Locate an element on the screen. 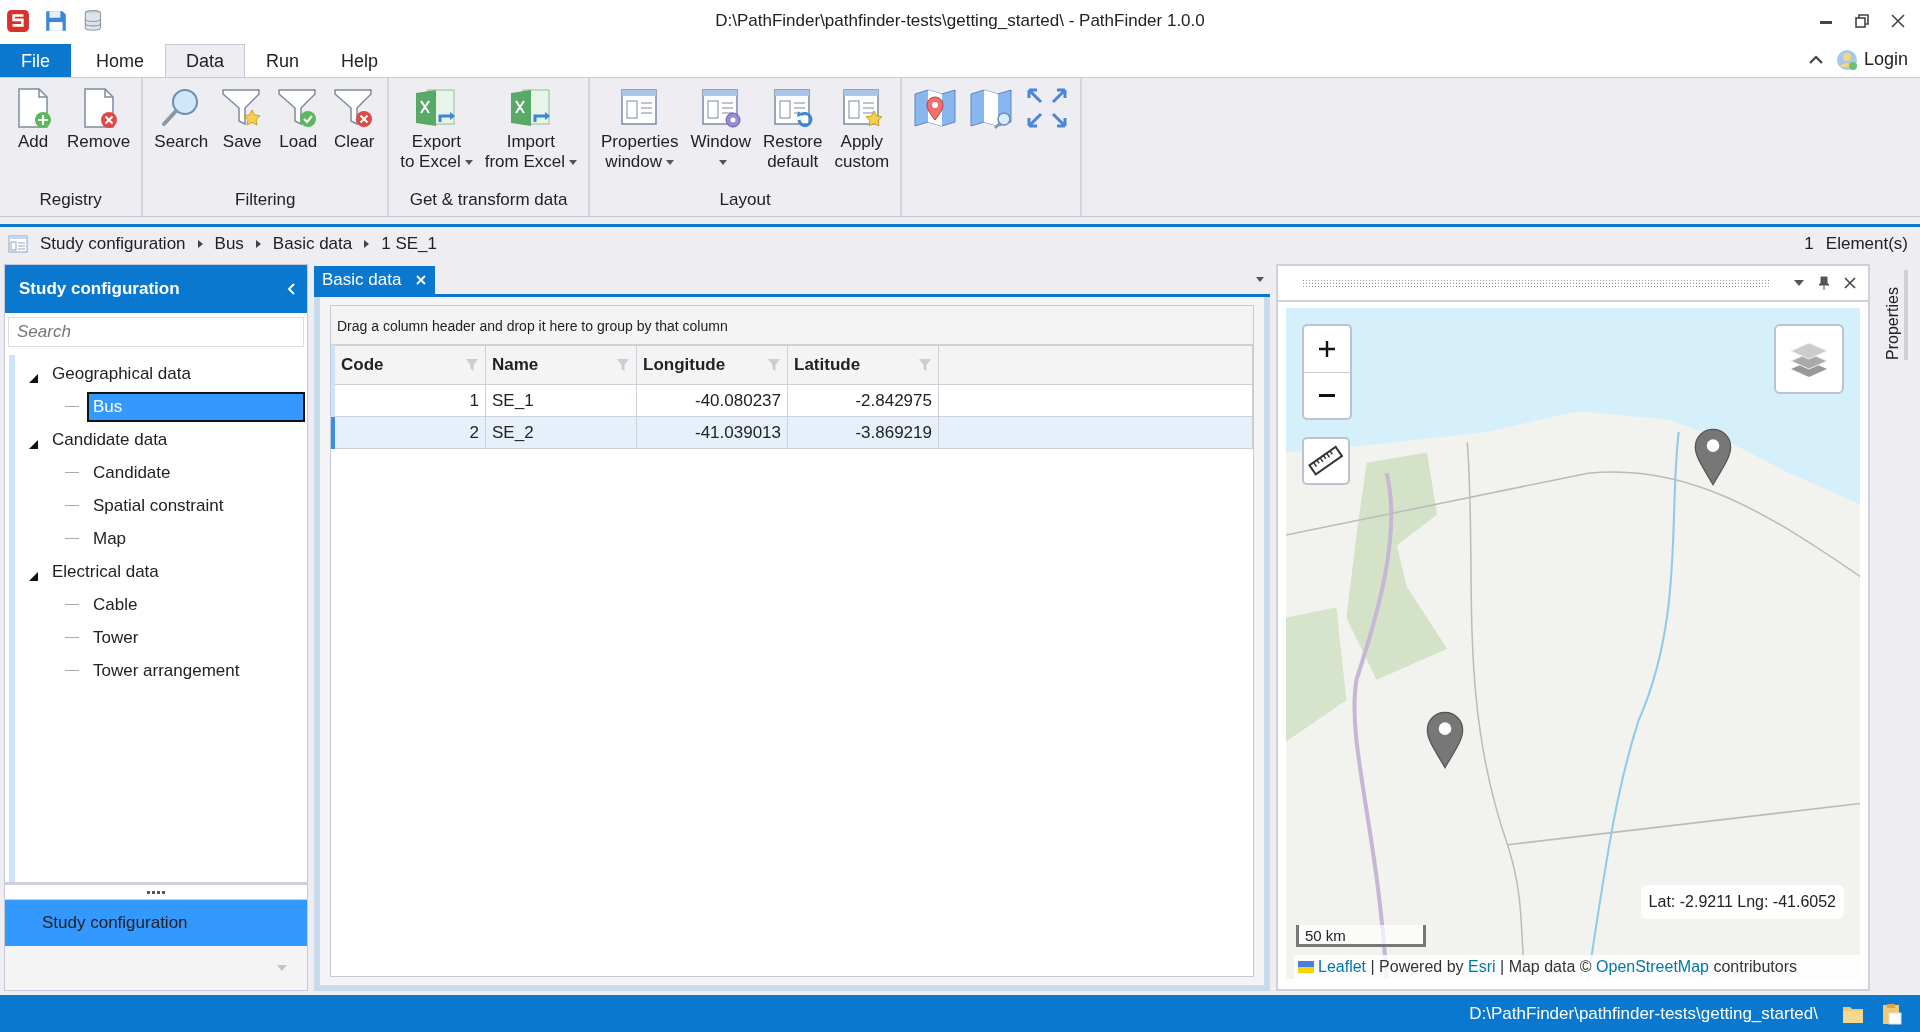 This screenshot has width=1920, height=1032. coordinates-readout: Lat: -2.9211 Lng: -41.6052 is located at coordinates (1742, 902).